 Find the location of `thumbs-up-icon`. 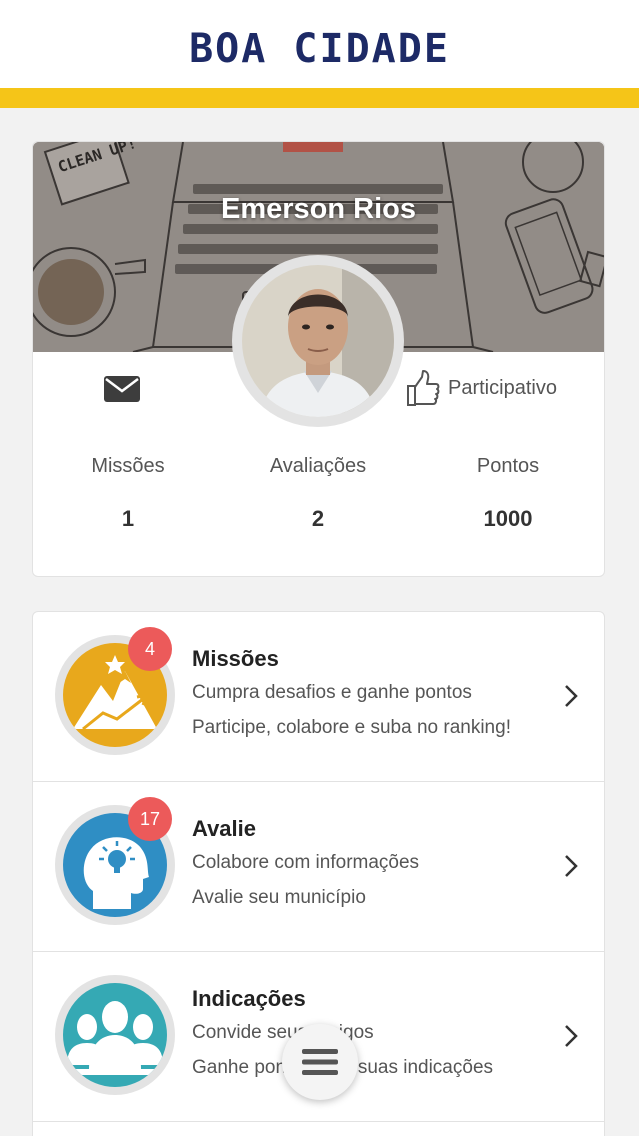

thumbs-up-icon is located at coordinates (423, 388).